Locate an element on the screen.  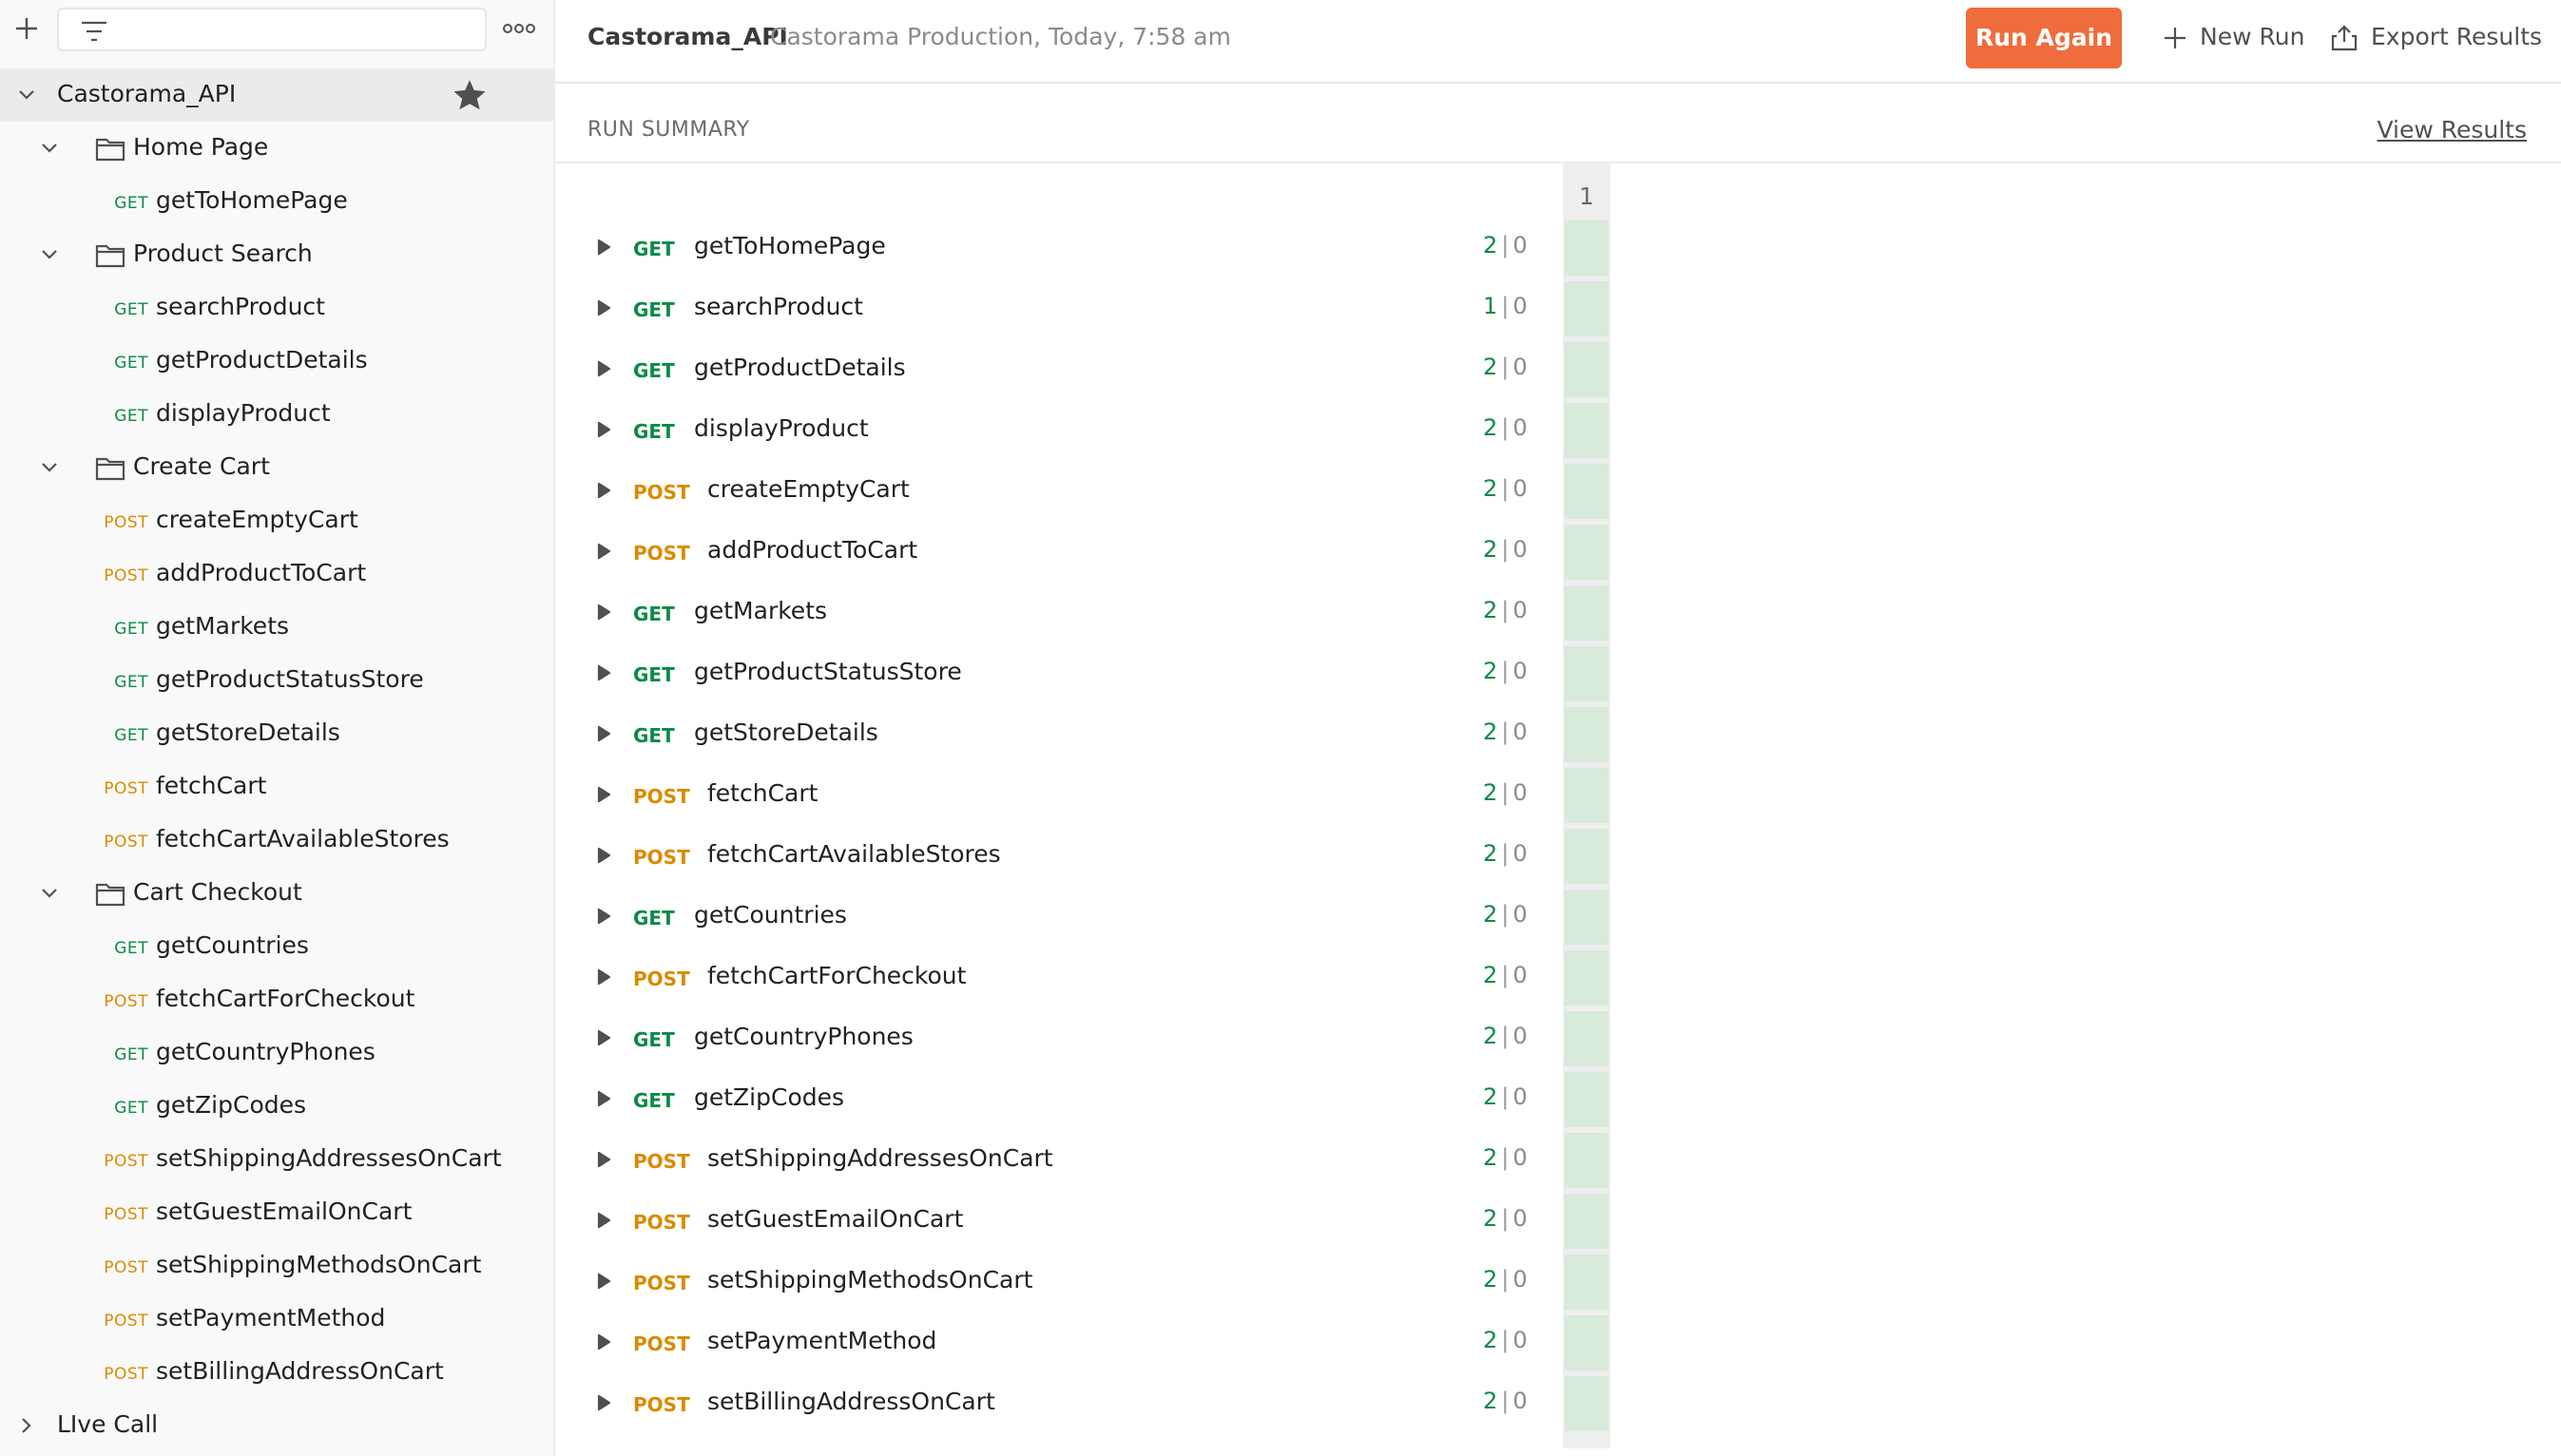
tree-row-request: POST setShippingAddressesOnCart is located at coordinates (276, 1159).